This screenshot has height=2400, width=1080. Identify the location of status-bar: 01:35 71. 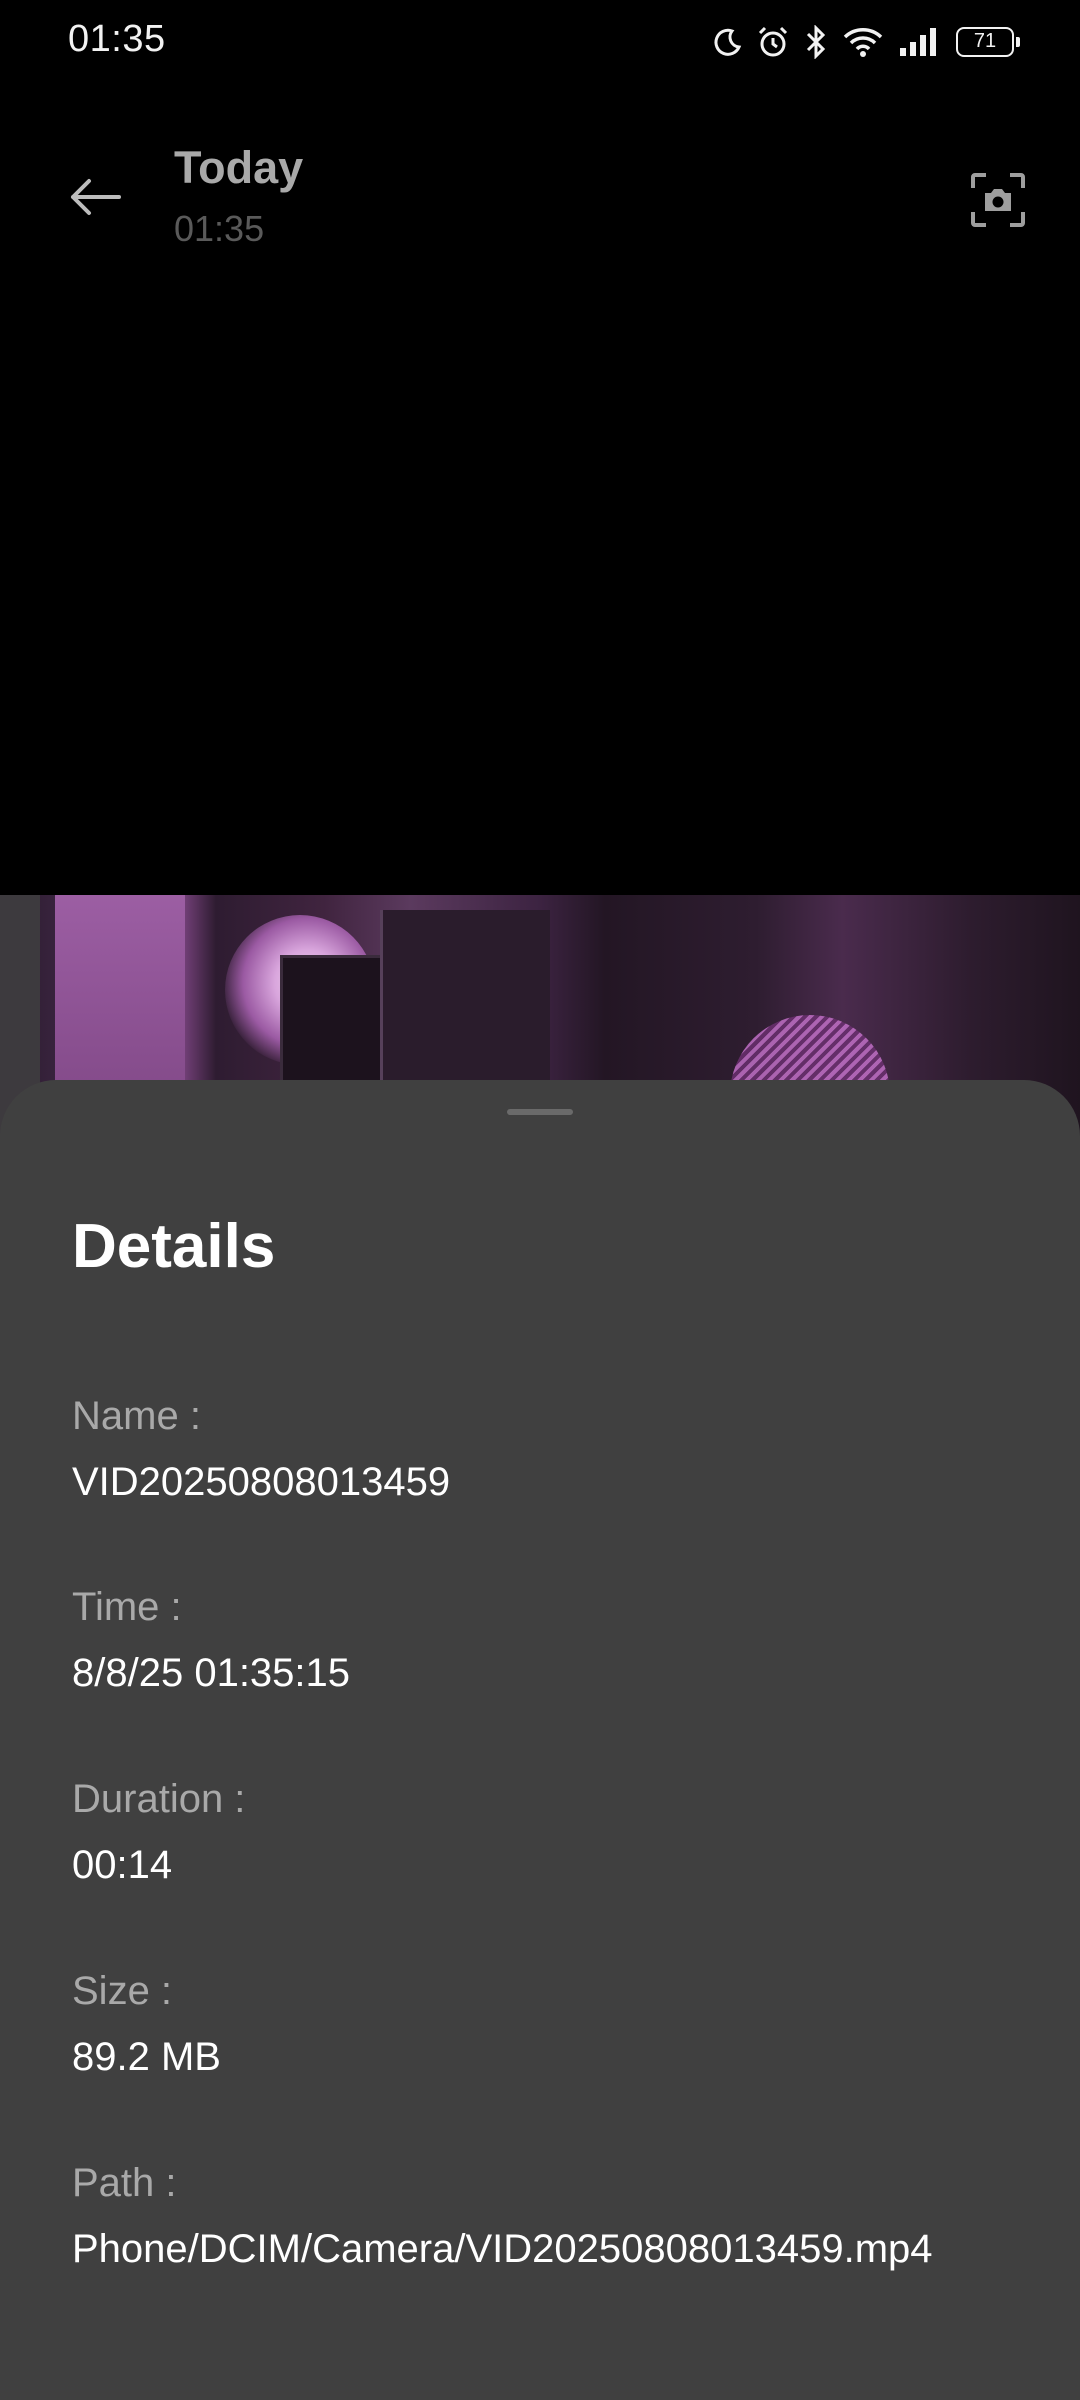
(540, 42).